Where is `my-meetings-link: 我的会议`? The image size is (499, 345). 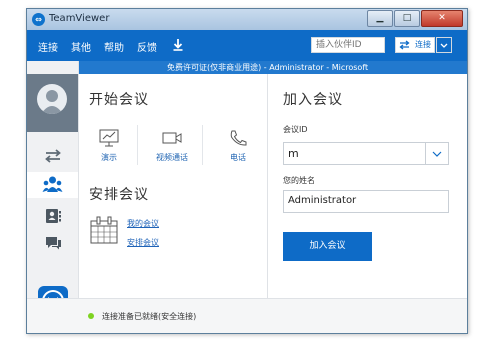 my-meetings-link: 我的会议 is located at coordinates (143, 223).